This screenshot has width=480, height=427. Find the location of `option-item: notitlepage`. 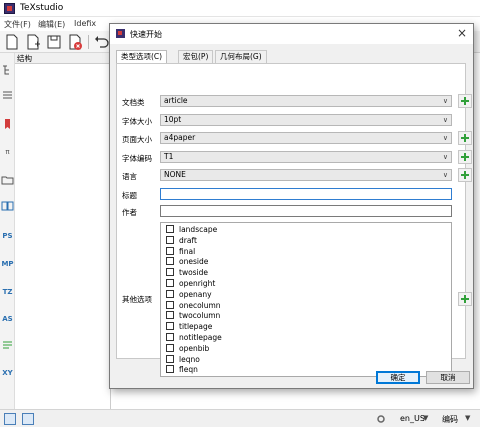

option-item: notitlepage is located at coordinates (194, 338).